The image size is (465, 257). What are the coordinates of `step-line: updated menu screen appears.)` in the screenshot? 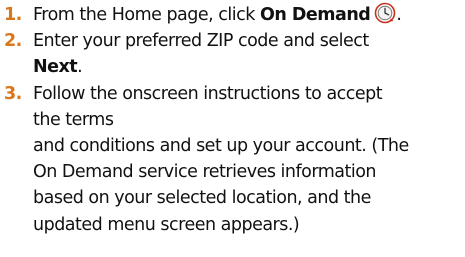 It's located at (166, 224).